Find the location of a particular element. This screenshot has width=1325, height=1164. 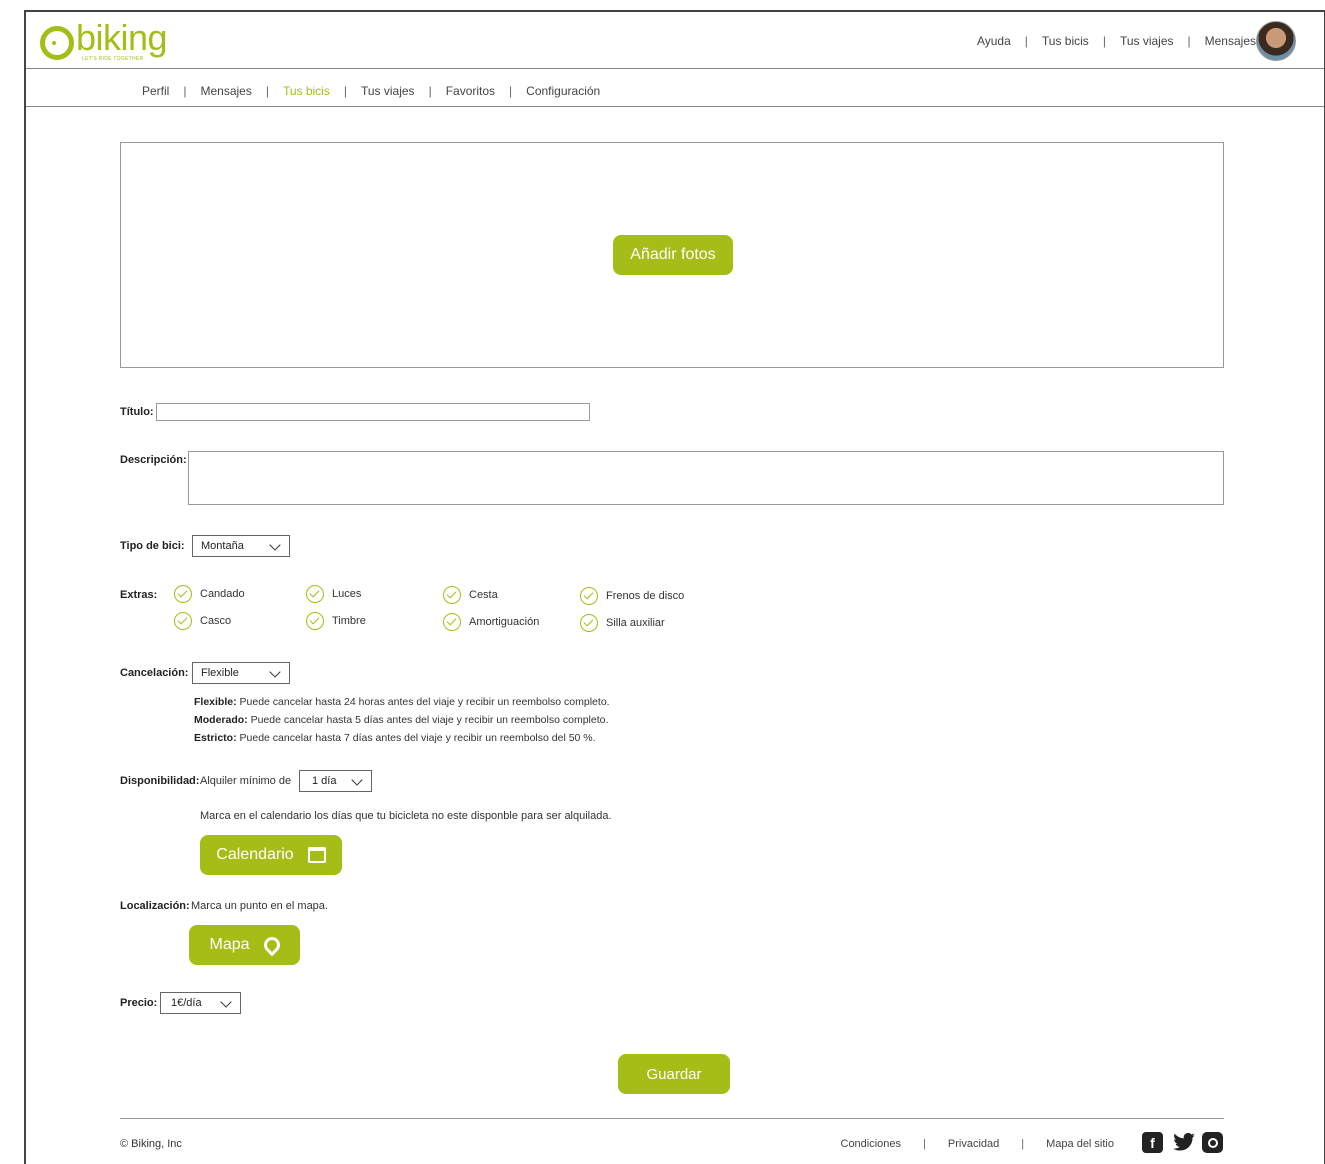

tipo-bici-label: Tipo de bici: is located at coordinates (152, 546).